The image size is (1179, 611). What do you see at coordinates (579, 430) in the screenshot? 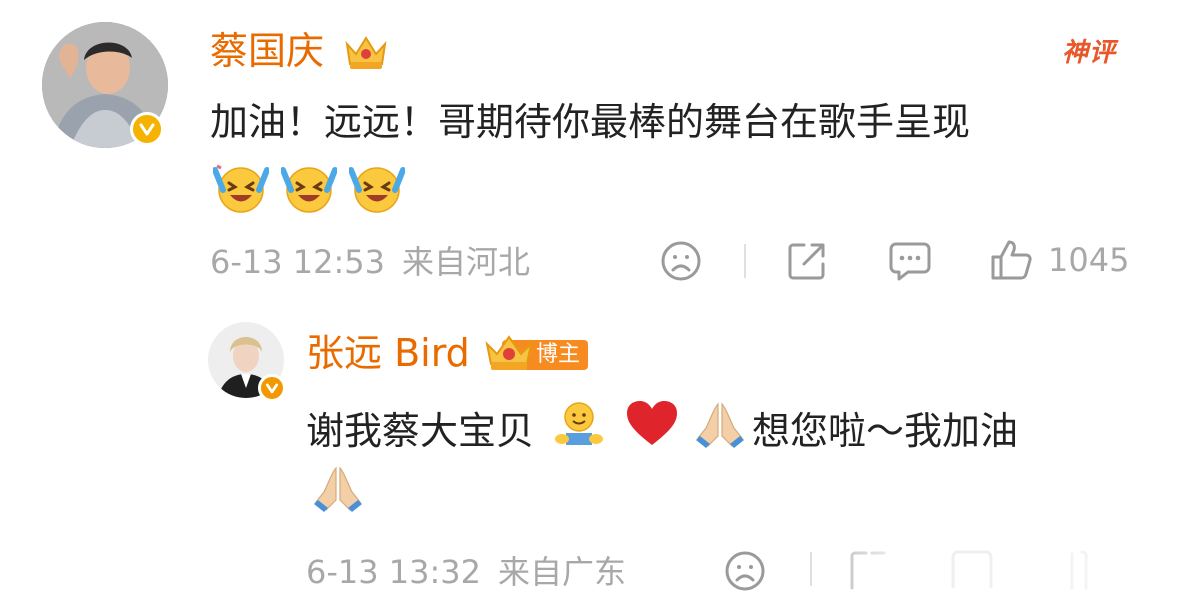
I see `hug-emoji` at bounding box center [579, 430].